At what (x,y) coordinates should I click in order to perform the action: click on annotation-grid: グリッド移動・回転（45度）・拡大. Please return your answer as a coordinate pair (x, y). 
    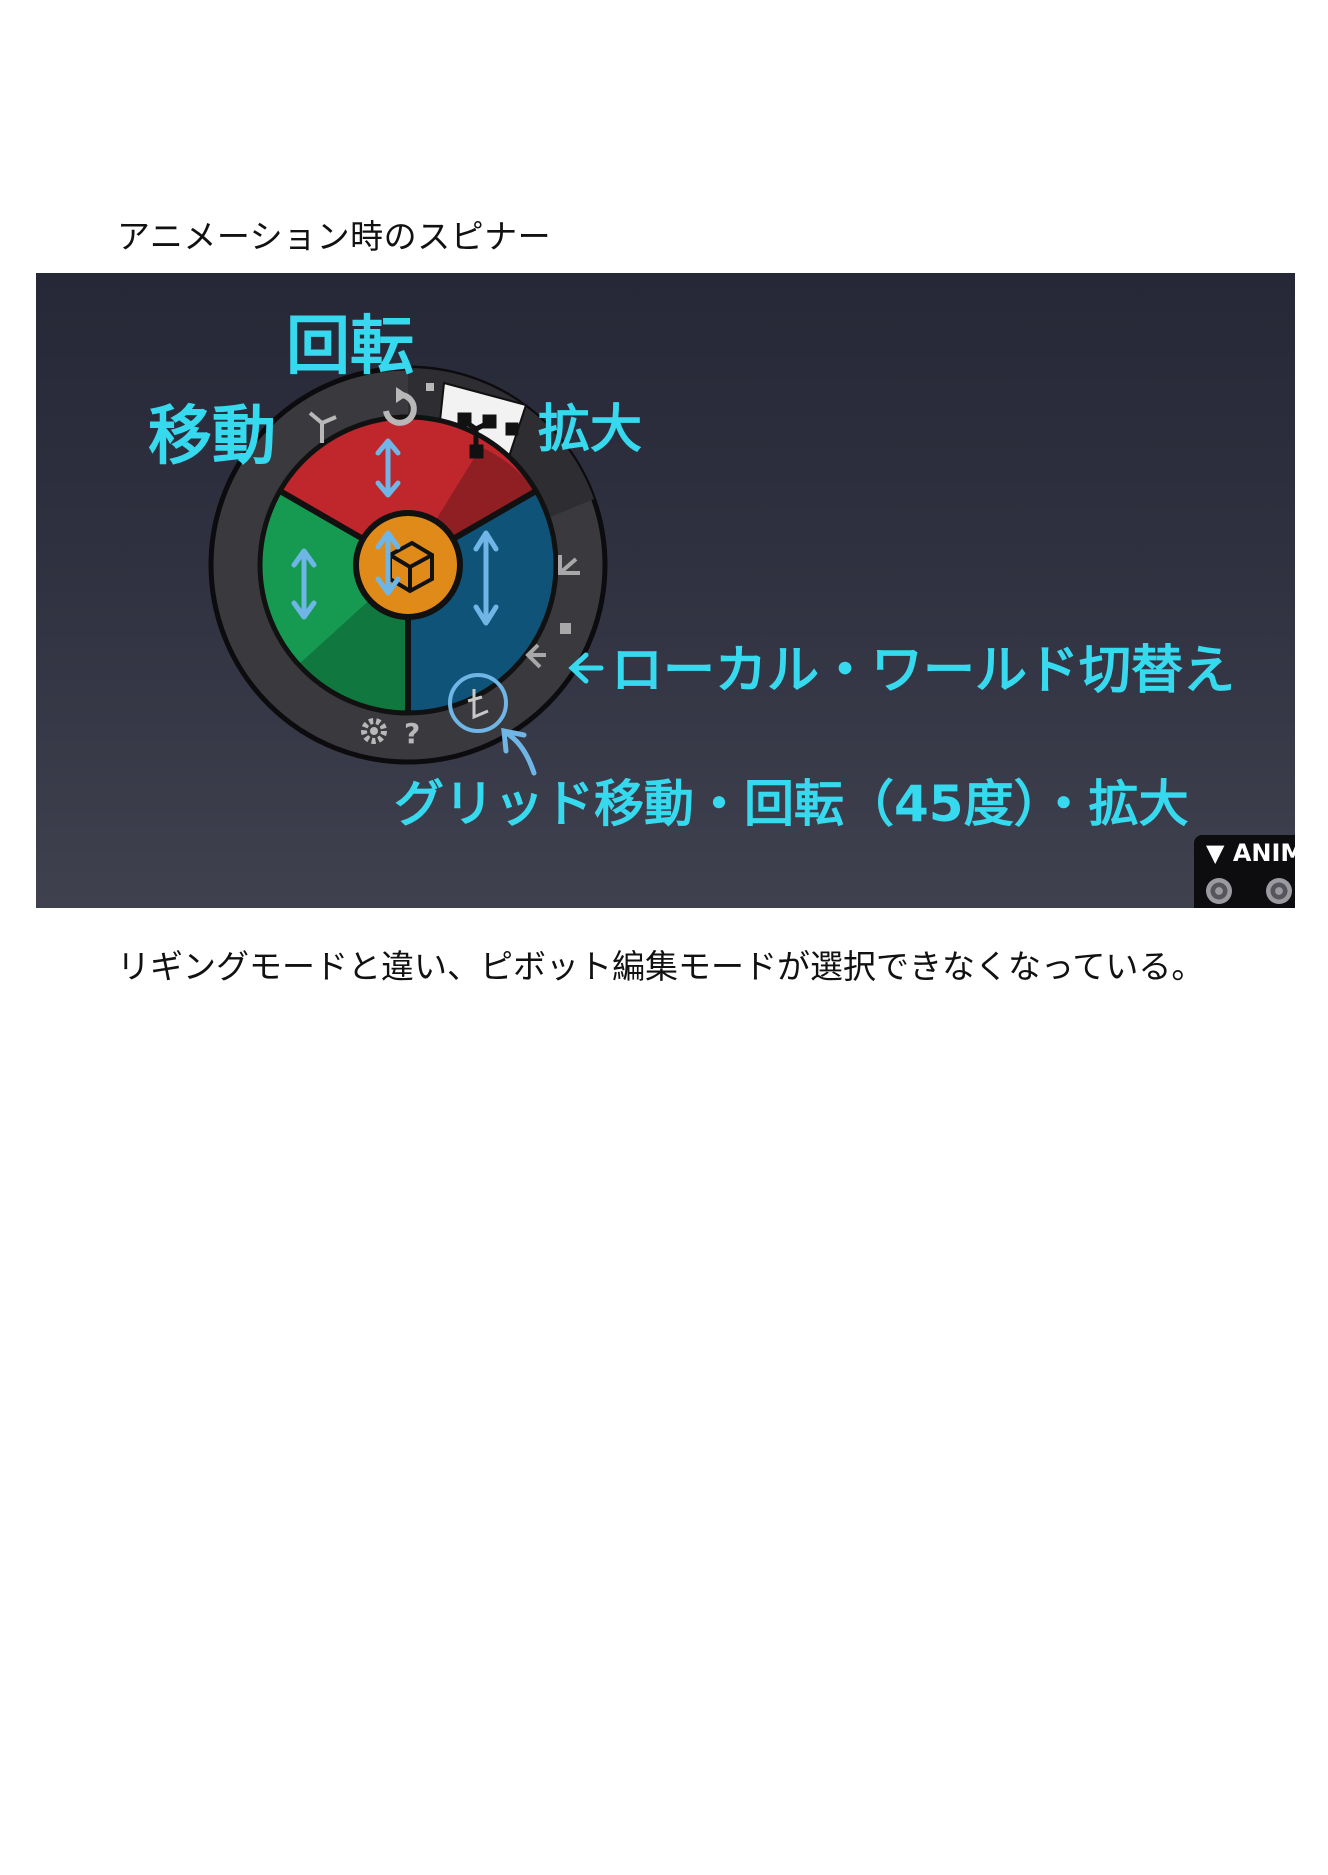
    Looking at the image, I should click on (791, 804).